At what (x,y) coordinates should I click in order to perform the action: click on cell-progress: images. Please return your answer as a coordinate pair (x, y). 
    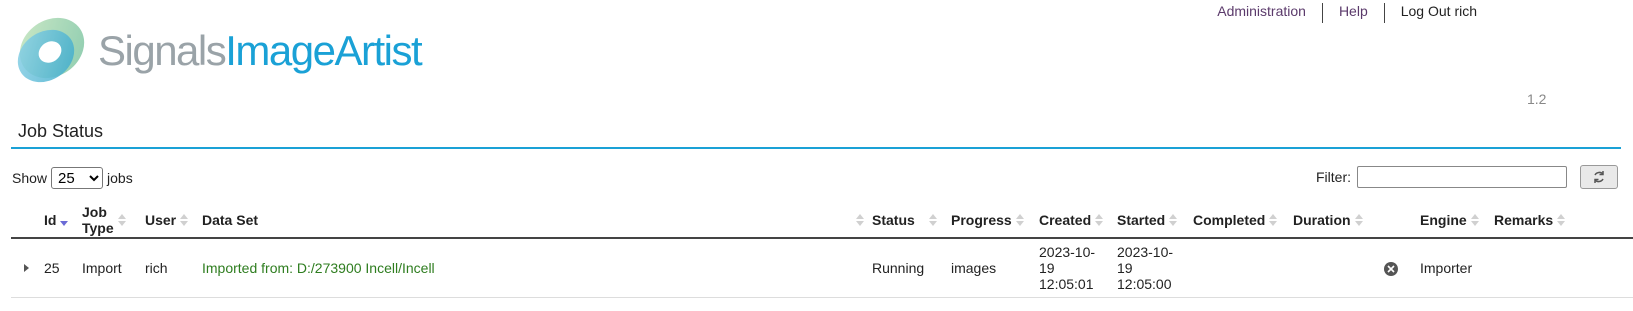
    Looking at the image, I should click on (995, 268).